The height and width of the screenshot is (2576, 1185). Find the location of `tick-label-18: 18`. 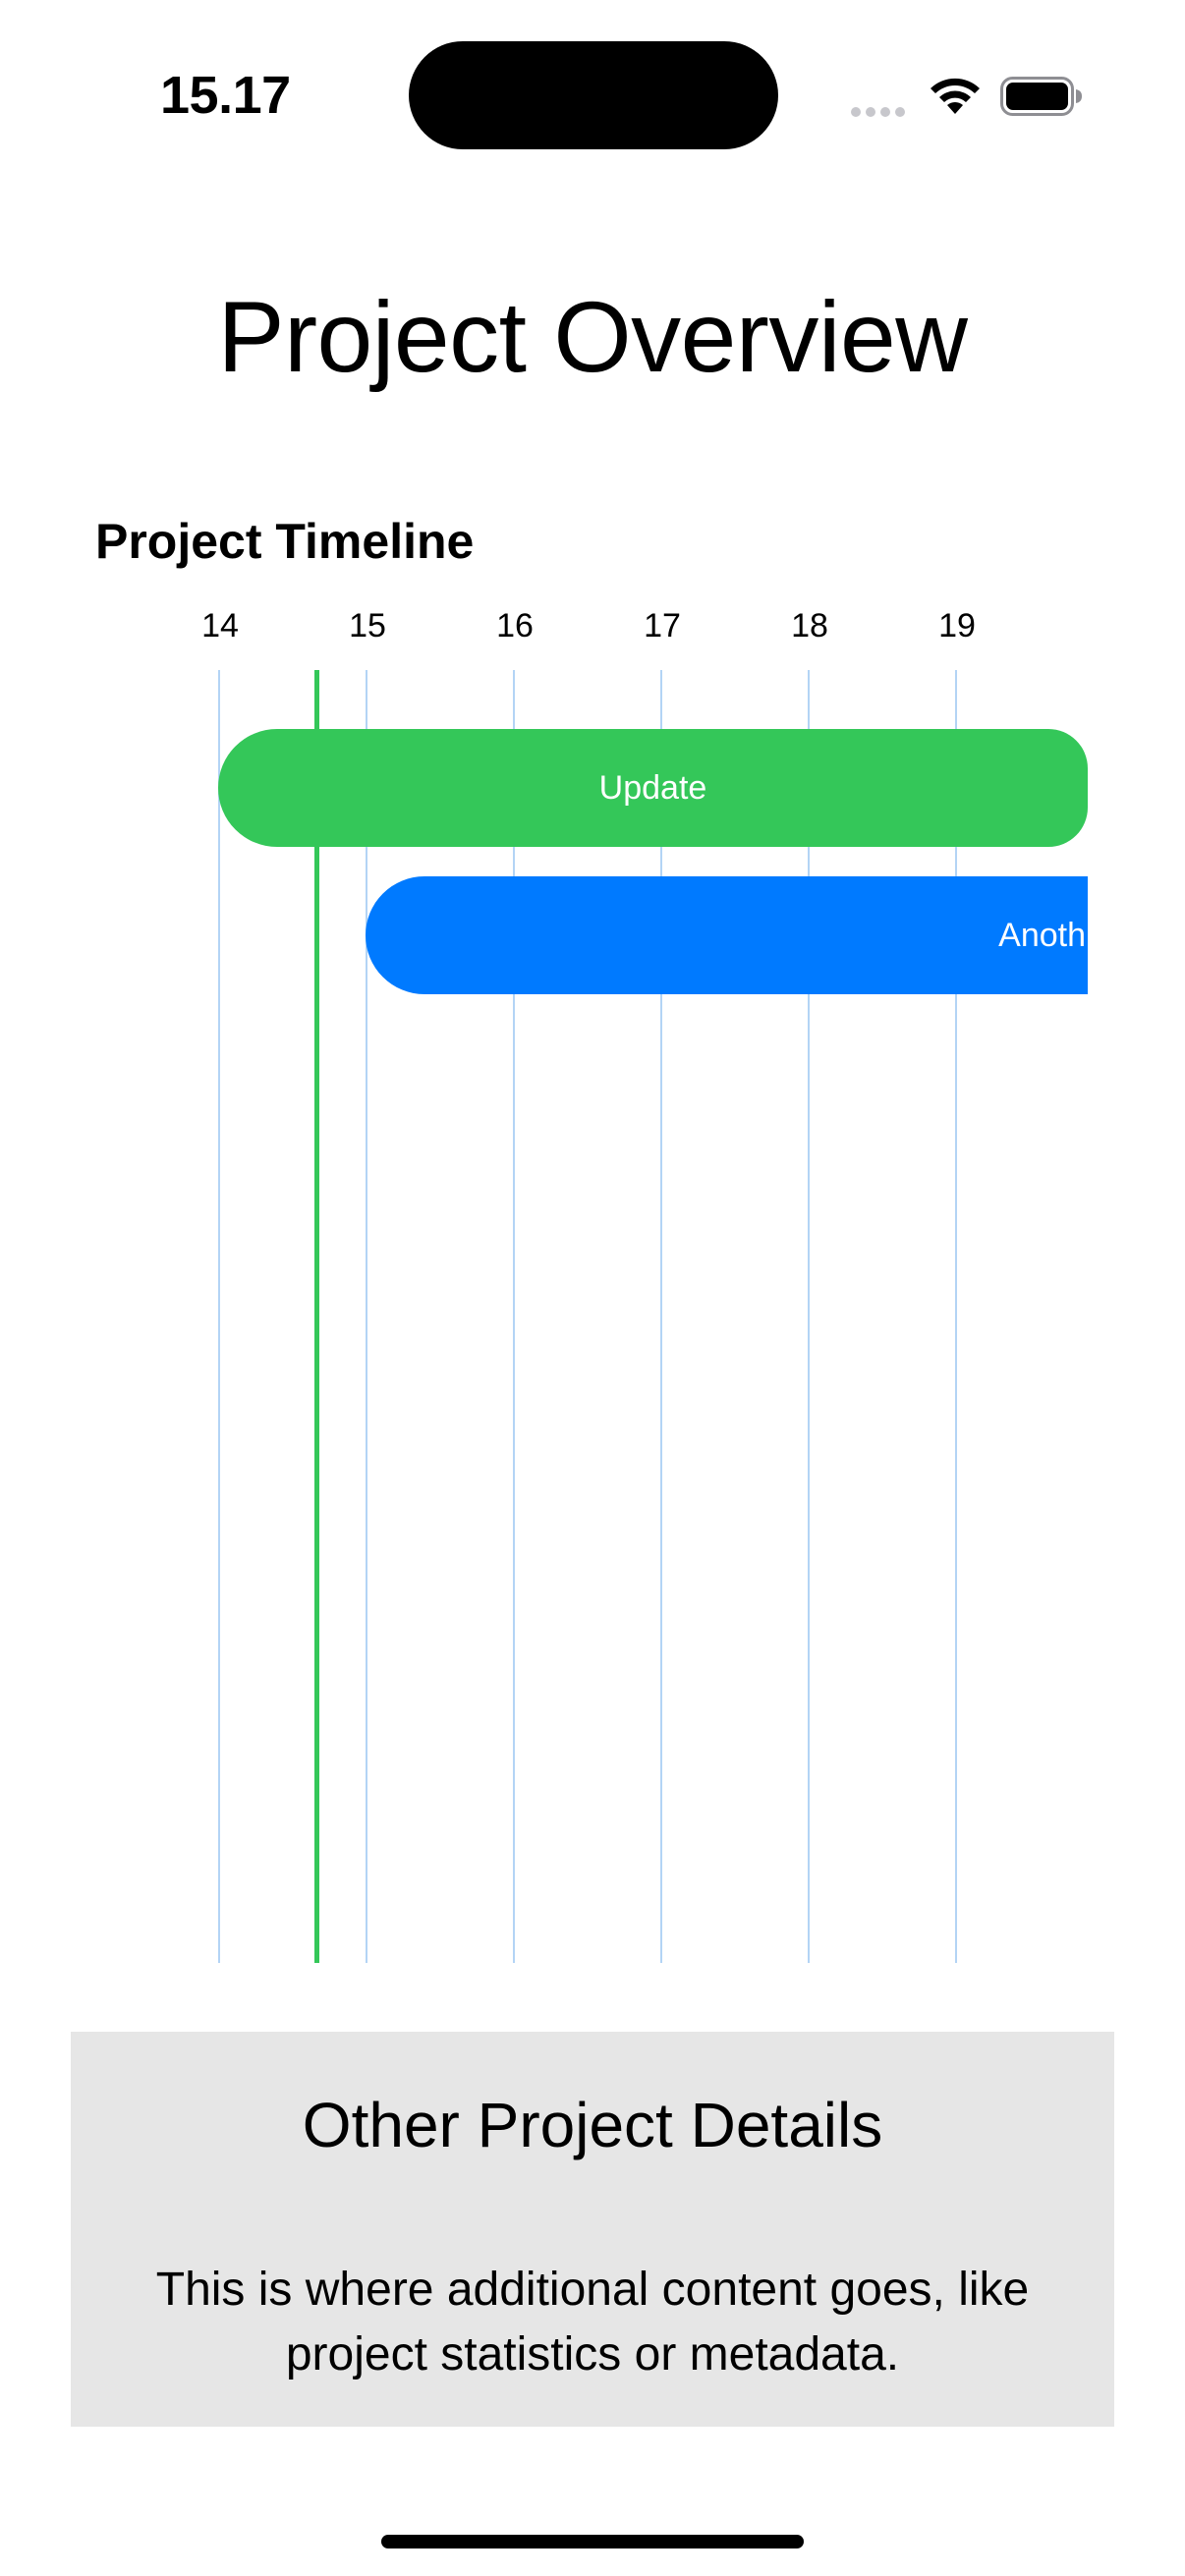

tick-label-18: 18 is located at coordinates (810, 625).